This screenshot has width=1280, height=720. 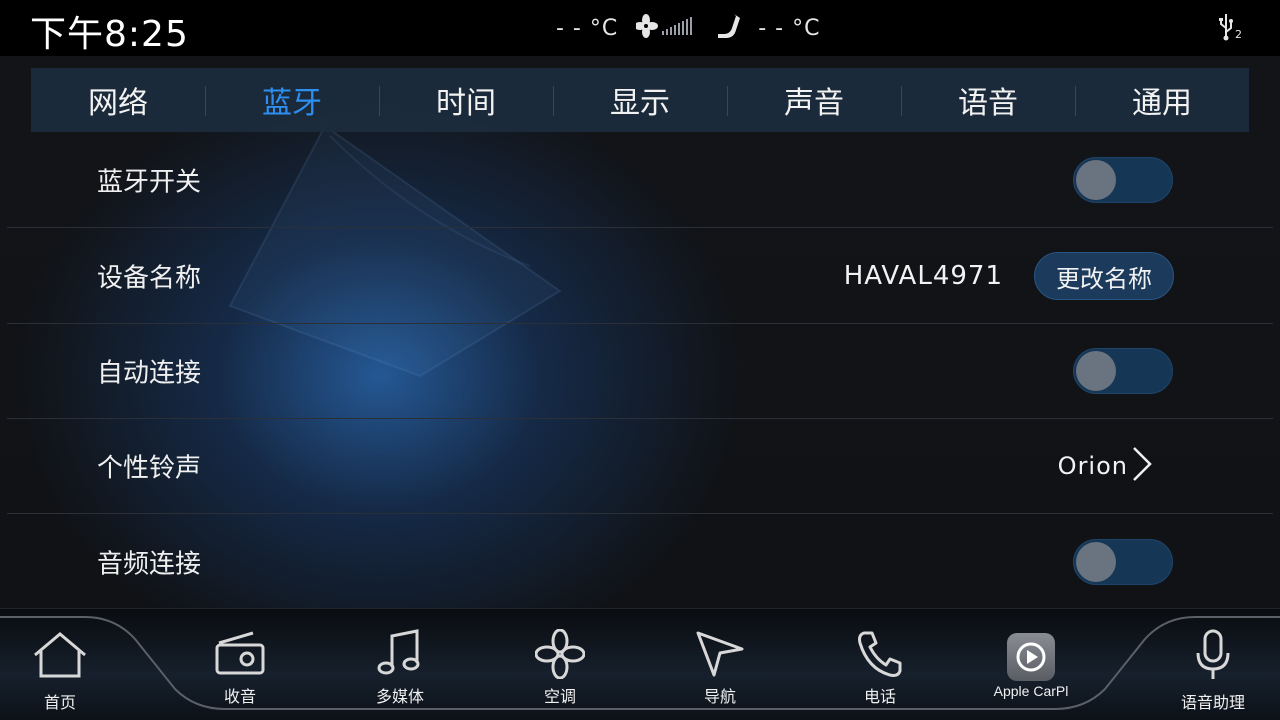 What do you see at coordinates (118, 100) in the screenshot?
I see `tab-network: 网络` at bounding box center [118, 100].